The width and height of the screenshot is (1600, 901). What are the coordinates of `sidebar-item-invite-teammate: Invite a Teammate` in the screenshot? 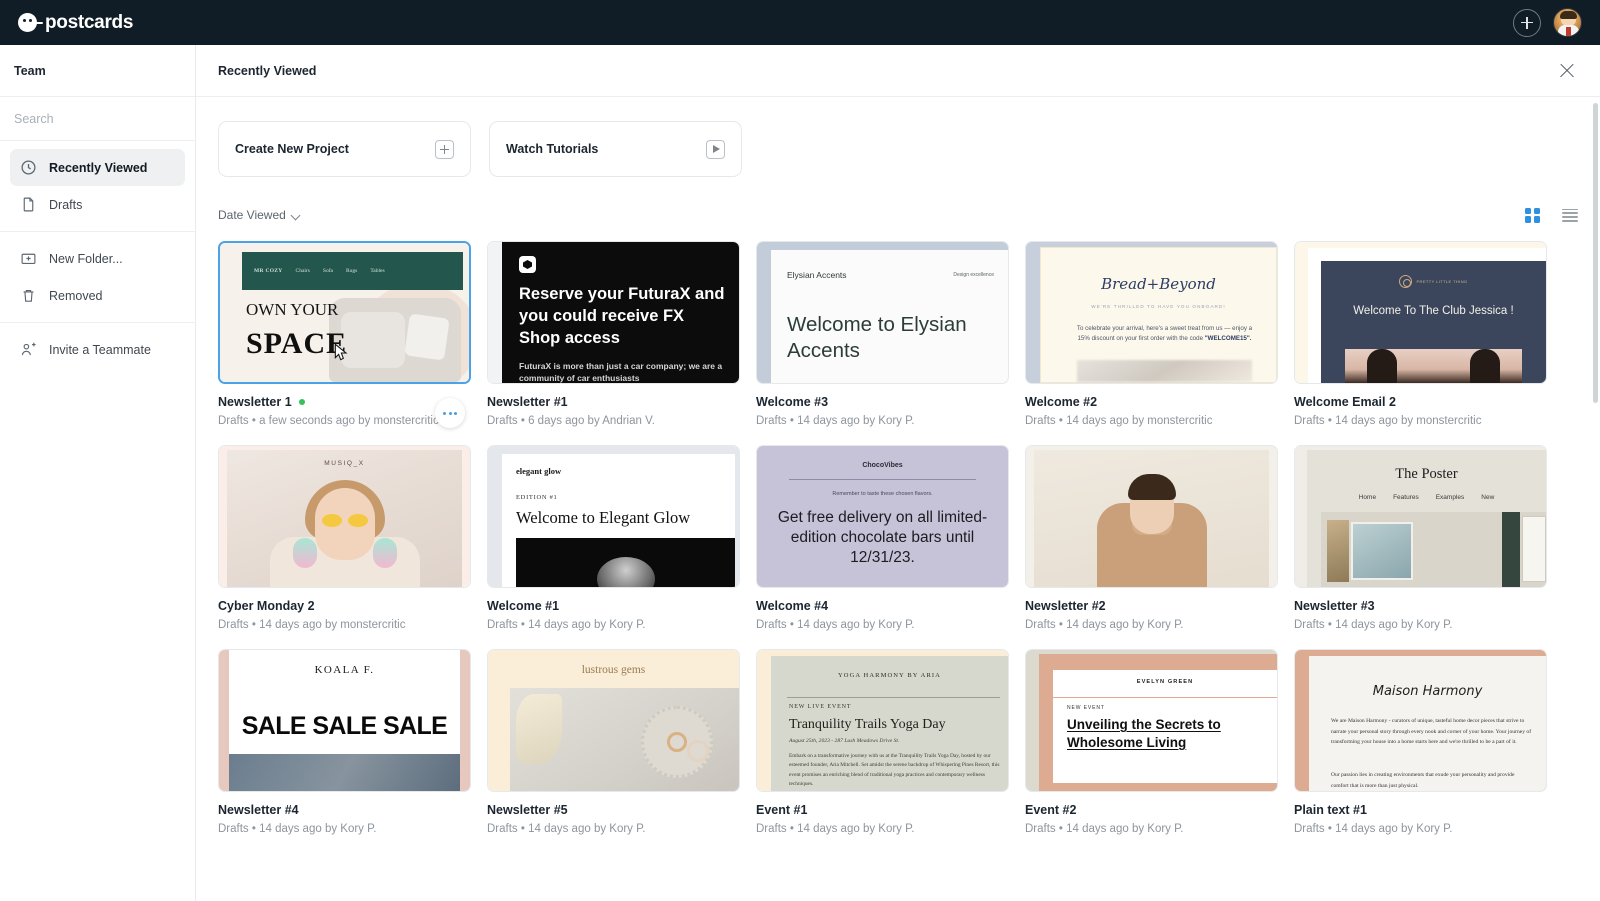 It's located at (97, 349).